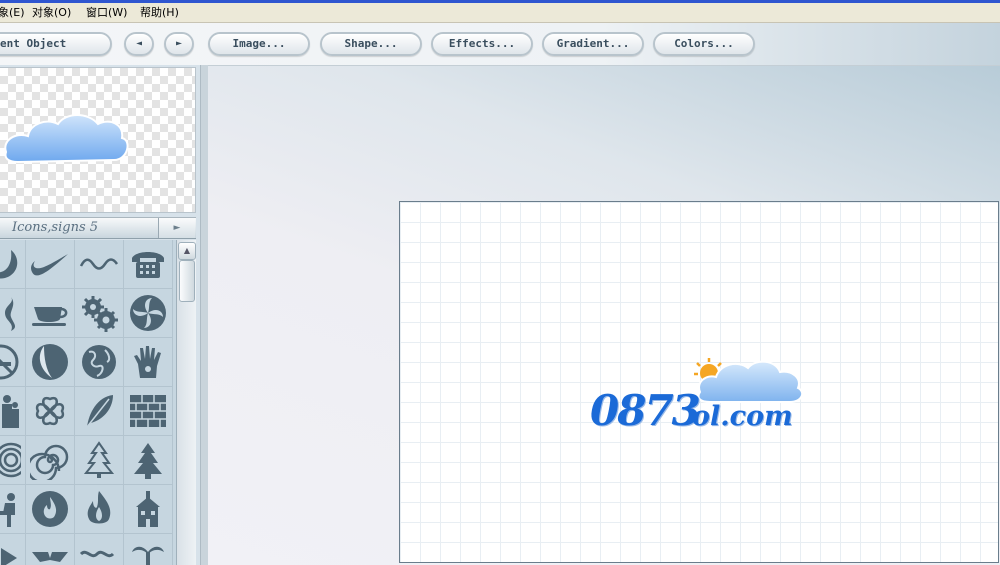 The width and height of the screenshot is (1000, 565). I want to click on people-icon, so click(10, 411).